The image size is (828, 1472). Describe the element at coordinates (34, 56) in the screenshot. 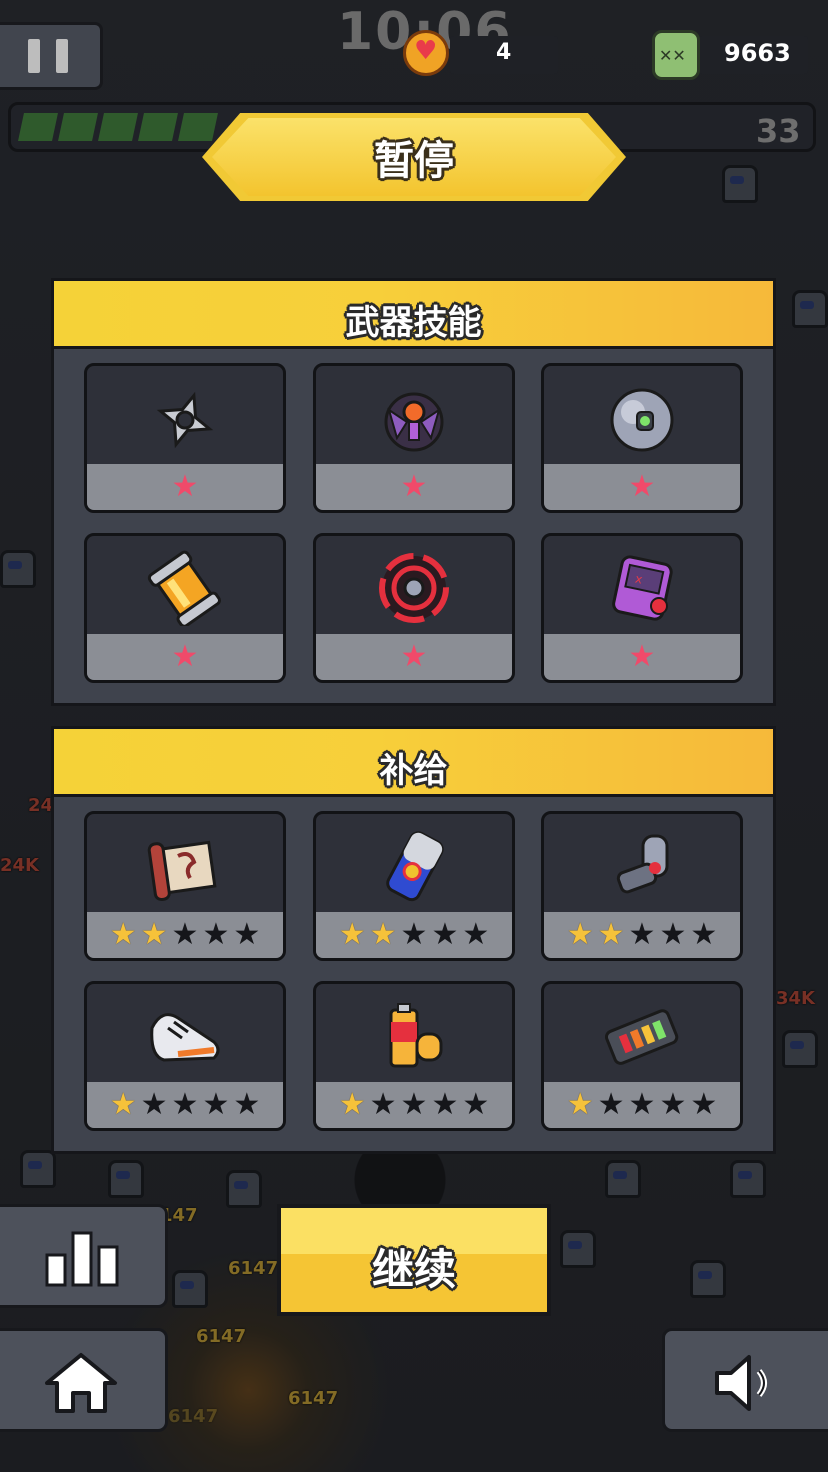

I see `pause-icon` at that location.